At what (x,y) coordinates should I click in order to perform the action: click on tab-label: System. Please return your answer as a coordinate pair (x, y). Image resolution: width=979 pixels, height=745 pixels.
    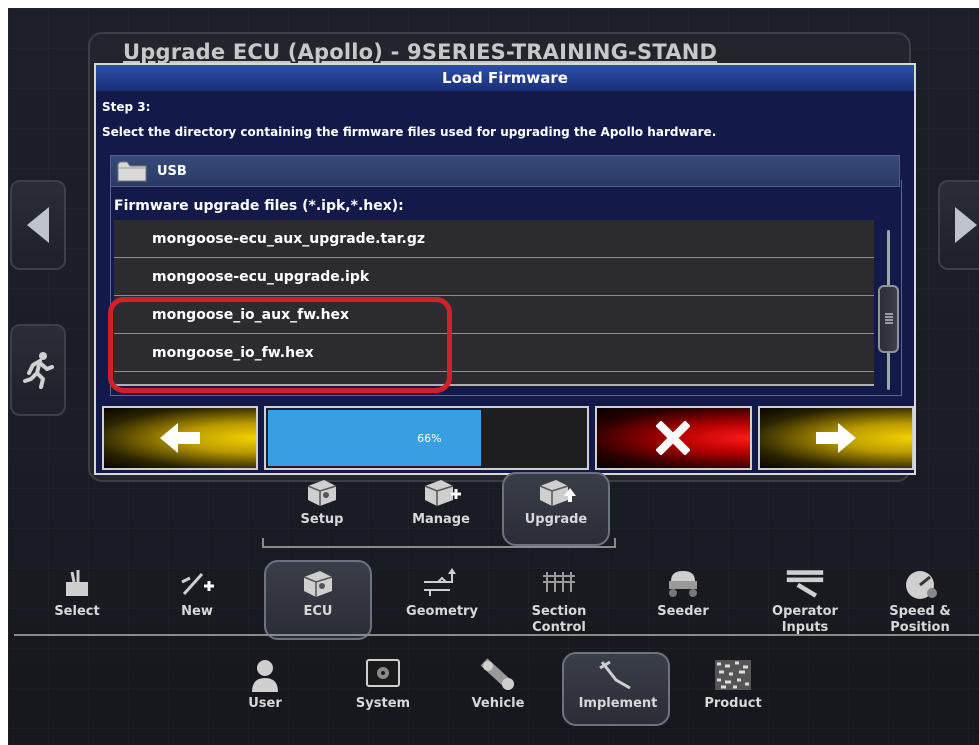
    Looking at the image, I should click on (383, 703).